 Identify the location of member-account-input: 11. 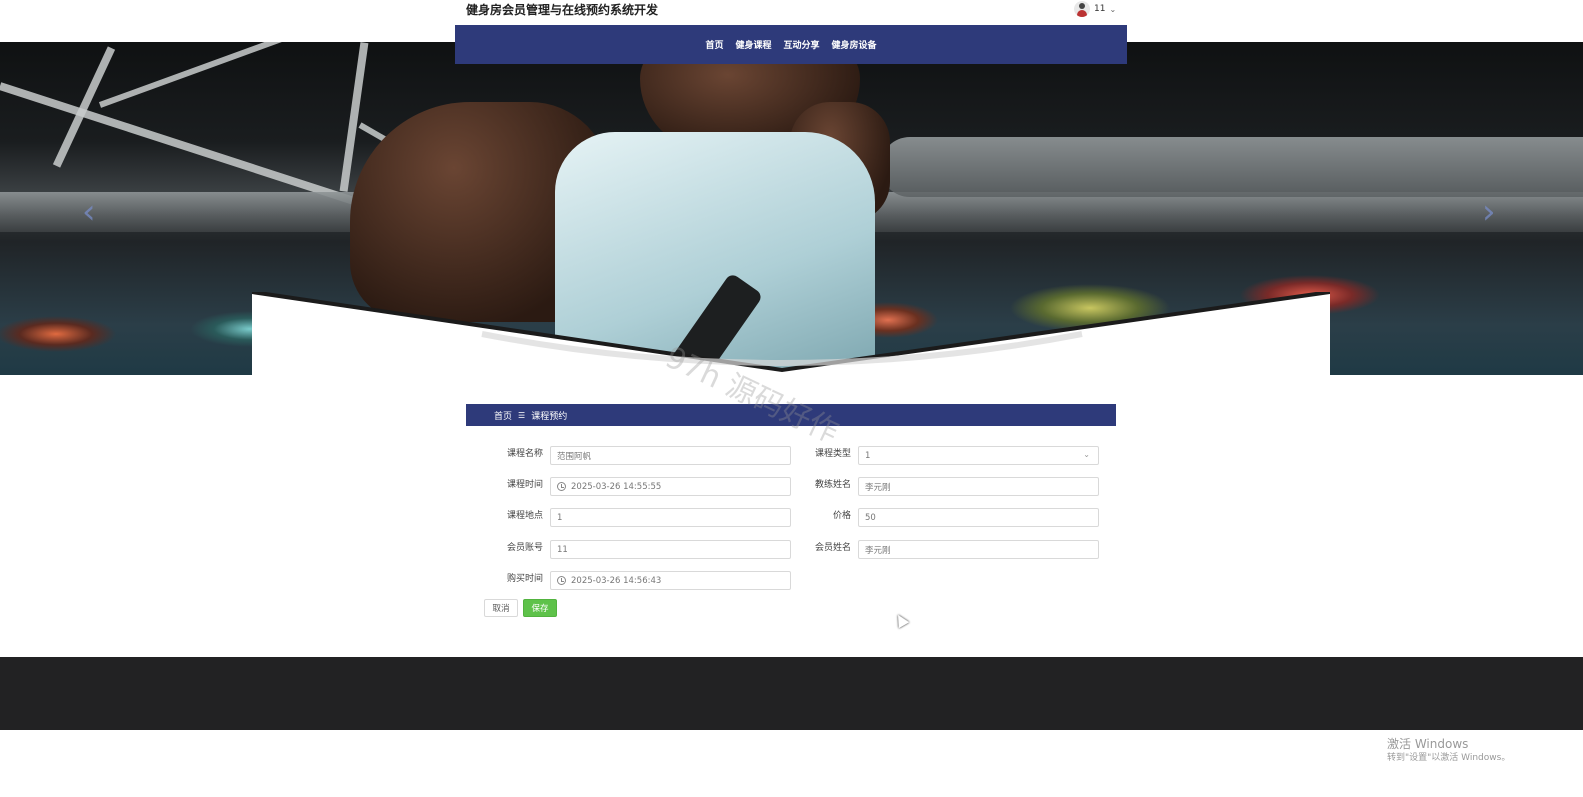
(670, 549).